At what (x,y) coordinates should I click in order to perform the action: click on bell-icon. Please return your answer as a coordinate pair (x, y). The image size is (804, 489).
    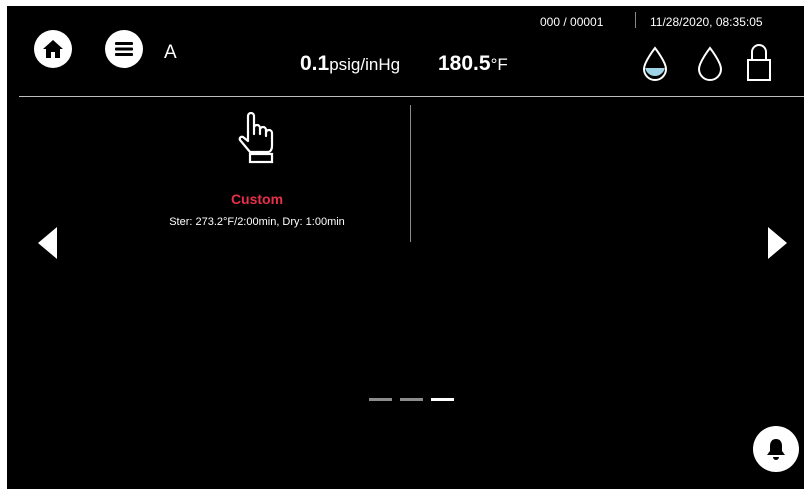
    Looking at the image, I should click on (776, 449).